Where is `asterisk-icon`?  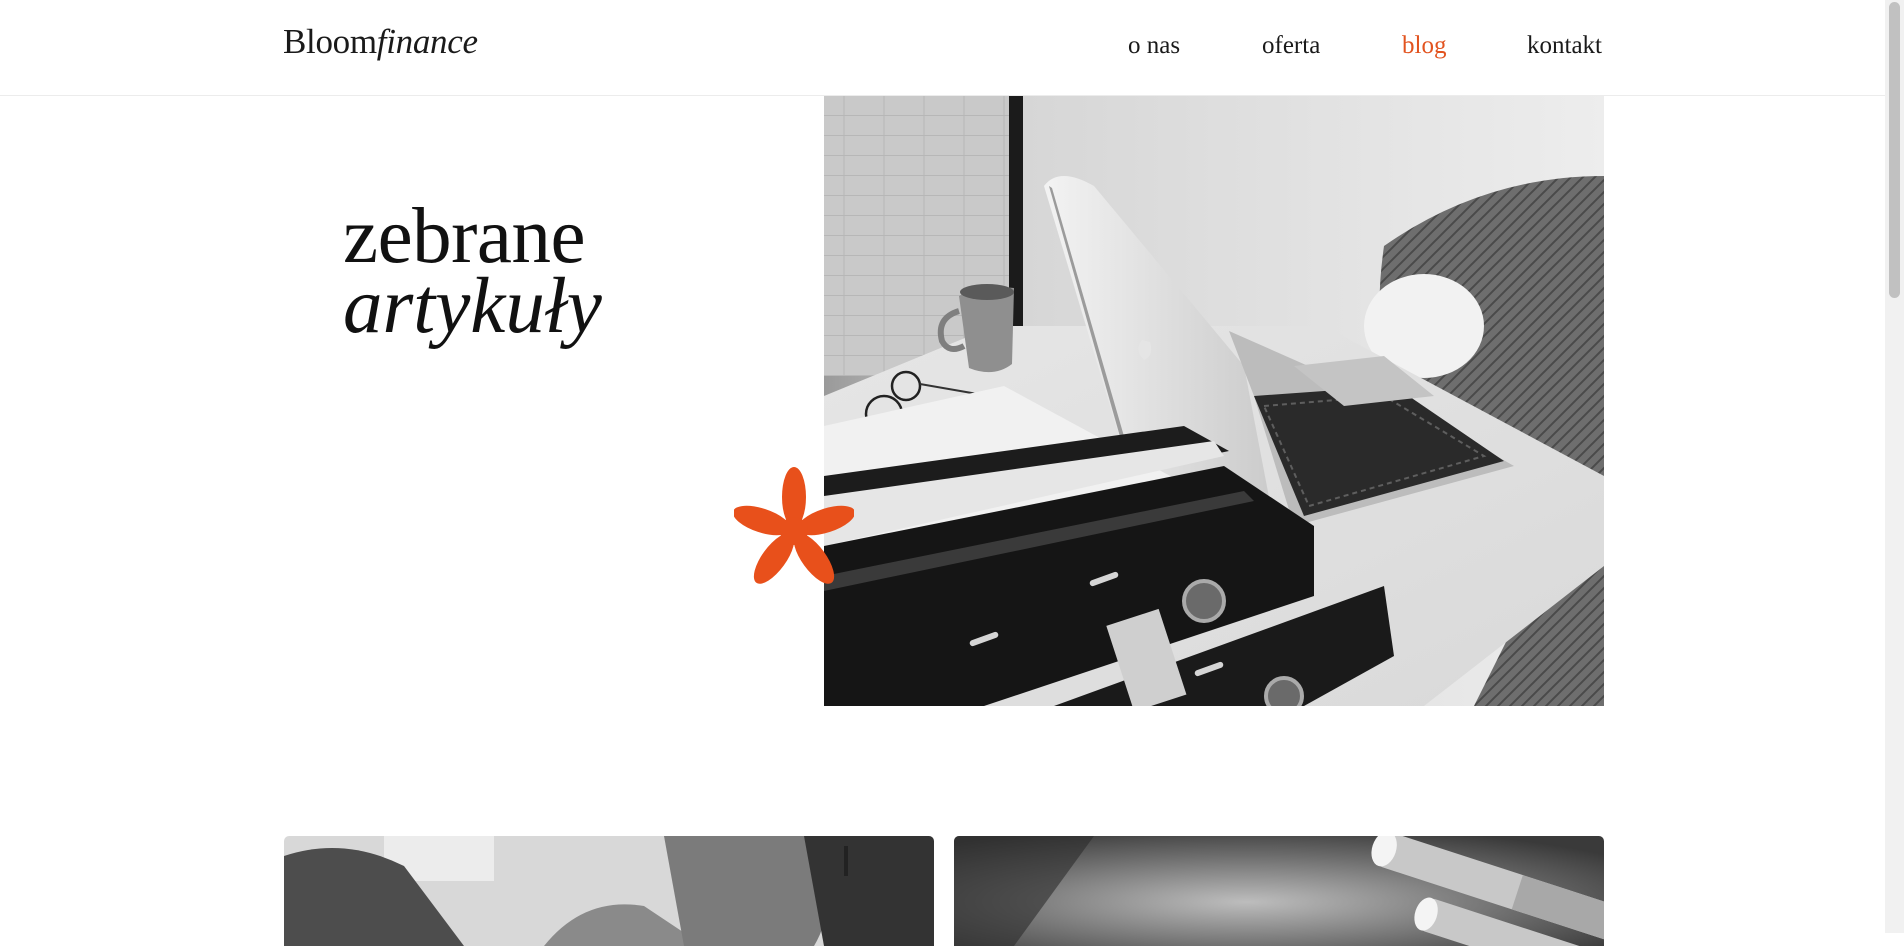
asterisk-icon is located at coordinates (794, 531).